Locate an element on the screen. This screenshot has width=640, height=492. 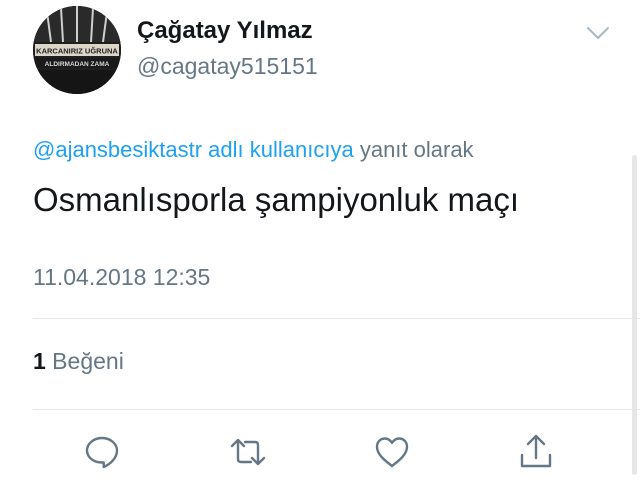
scrollbar is located at coordinates (634, 315).